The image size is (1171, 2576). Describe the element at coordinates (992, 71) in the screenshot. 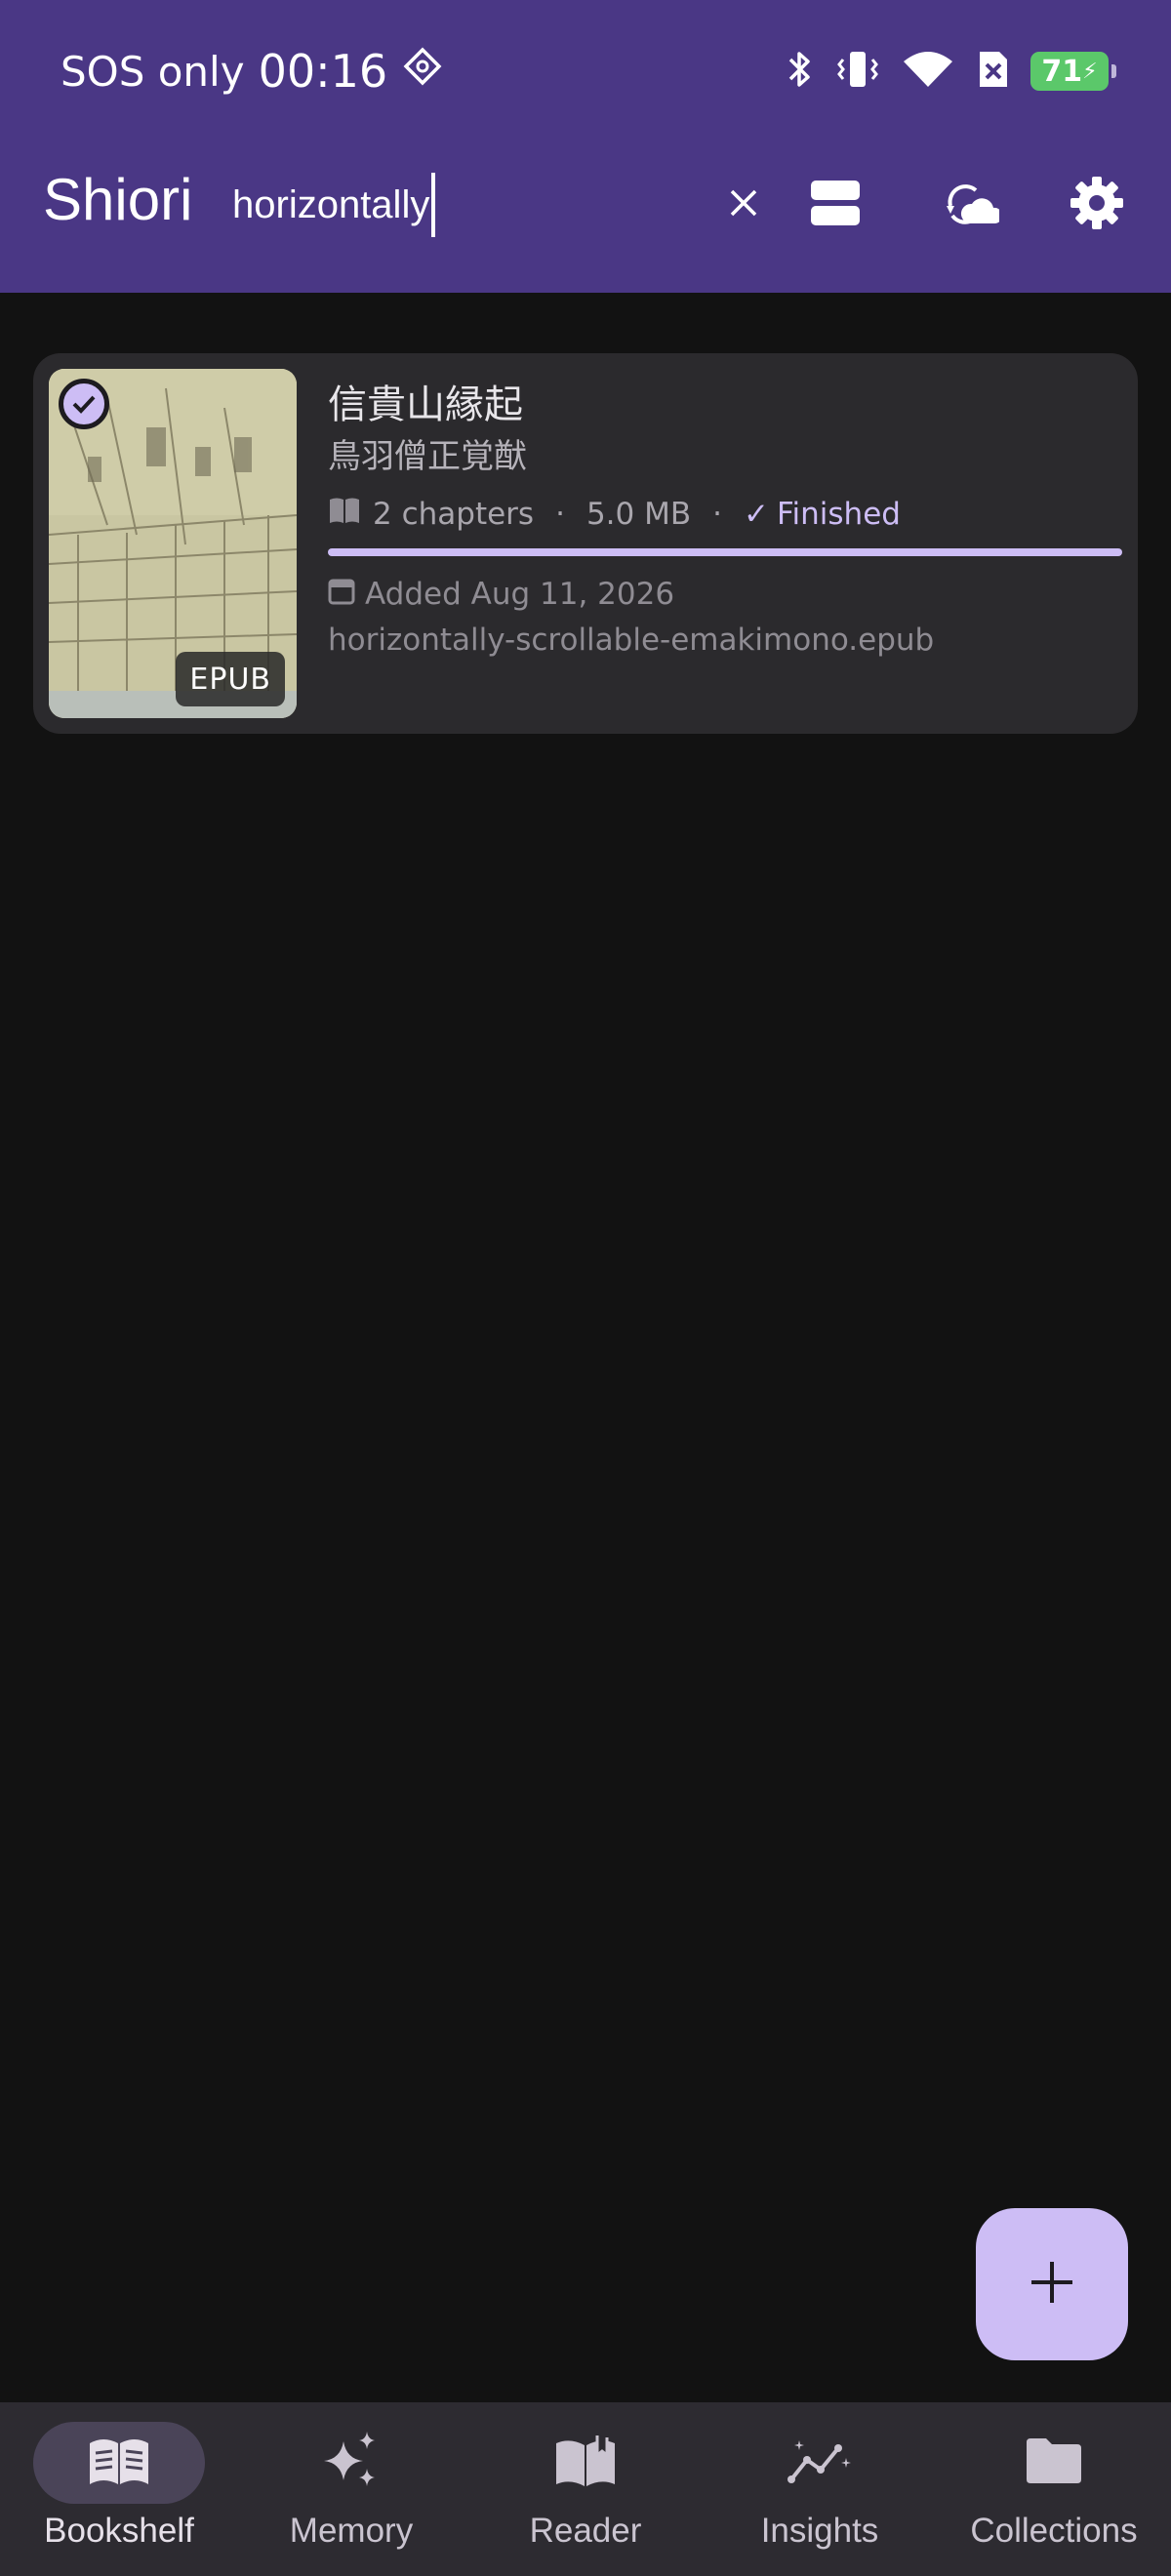

I see `no-sim-icon` at that location.